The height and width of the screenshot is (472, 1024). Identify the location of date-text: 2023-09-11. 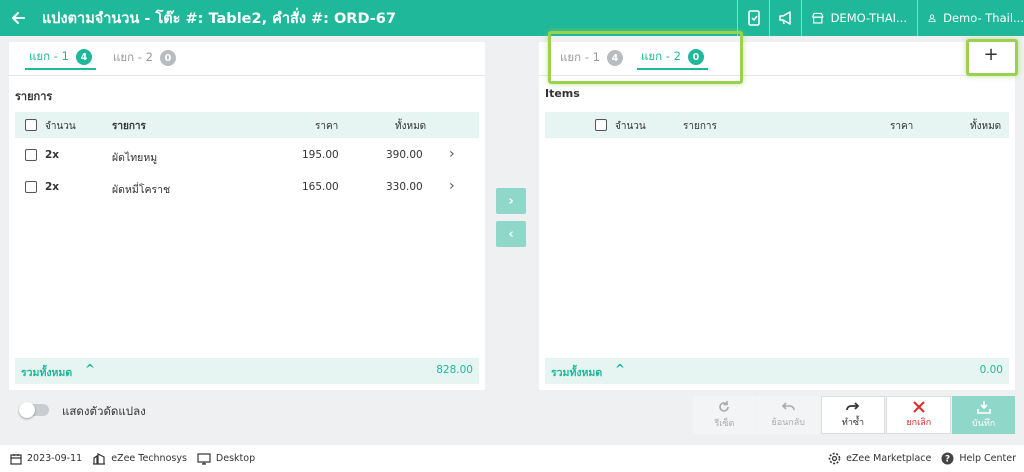
(55, 458).